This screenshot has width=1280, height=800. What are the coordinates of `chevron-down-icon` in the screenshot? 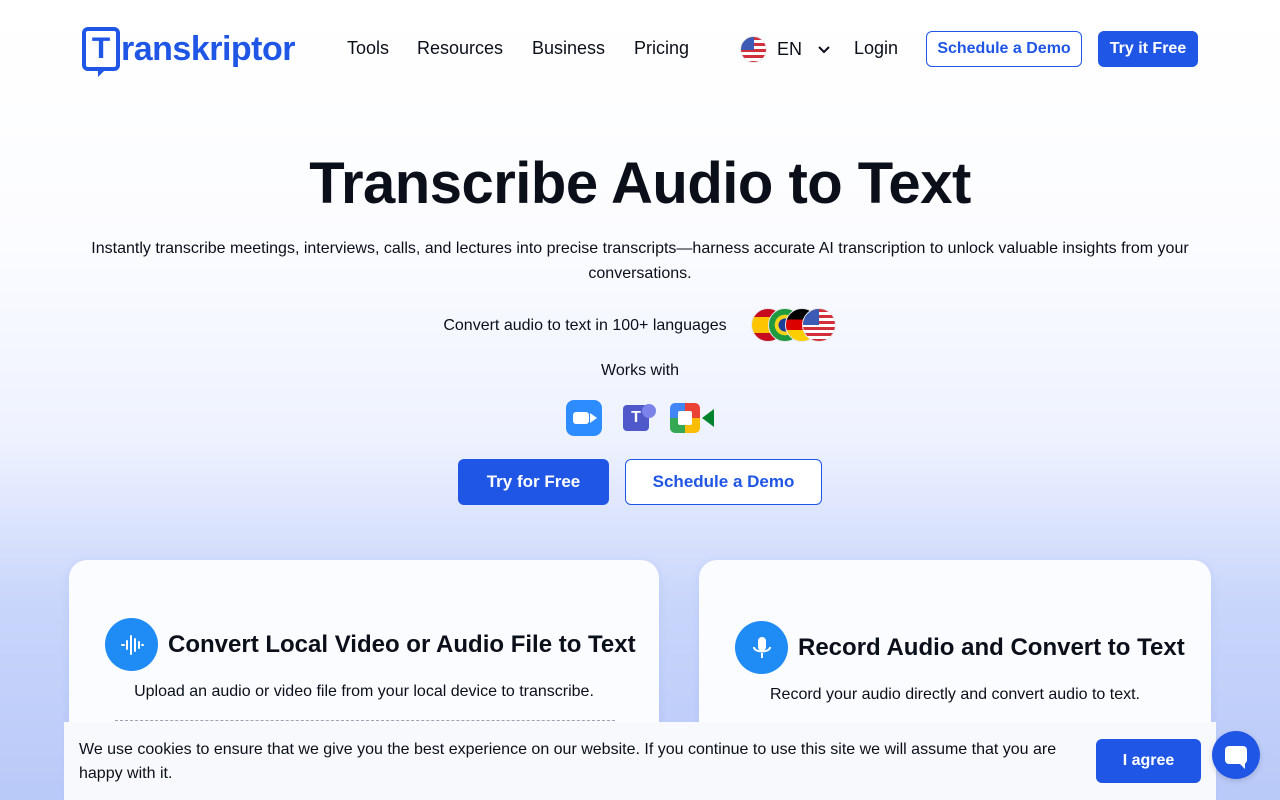 It's located at (824, 50).